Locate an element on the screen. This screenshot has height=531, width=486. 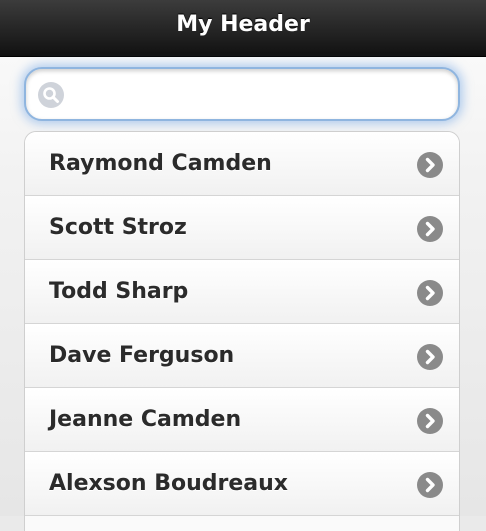
list-item: Scott Stroz is located at coordinates (242, 228).